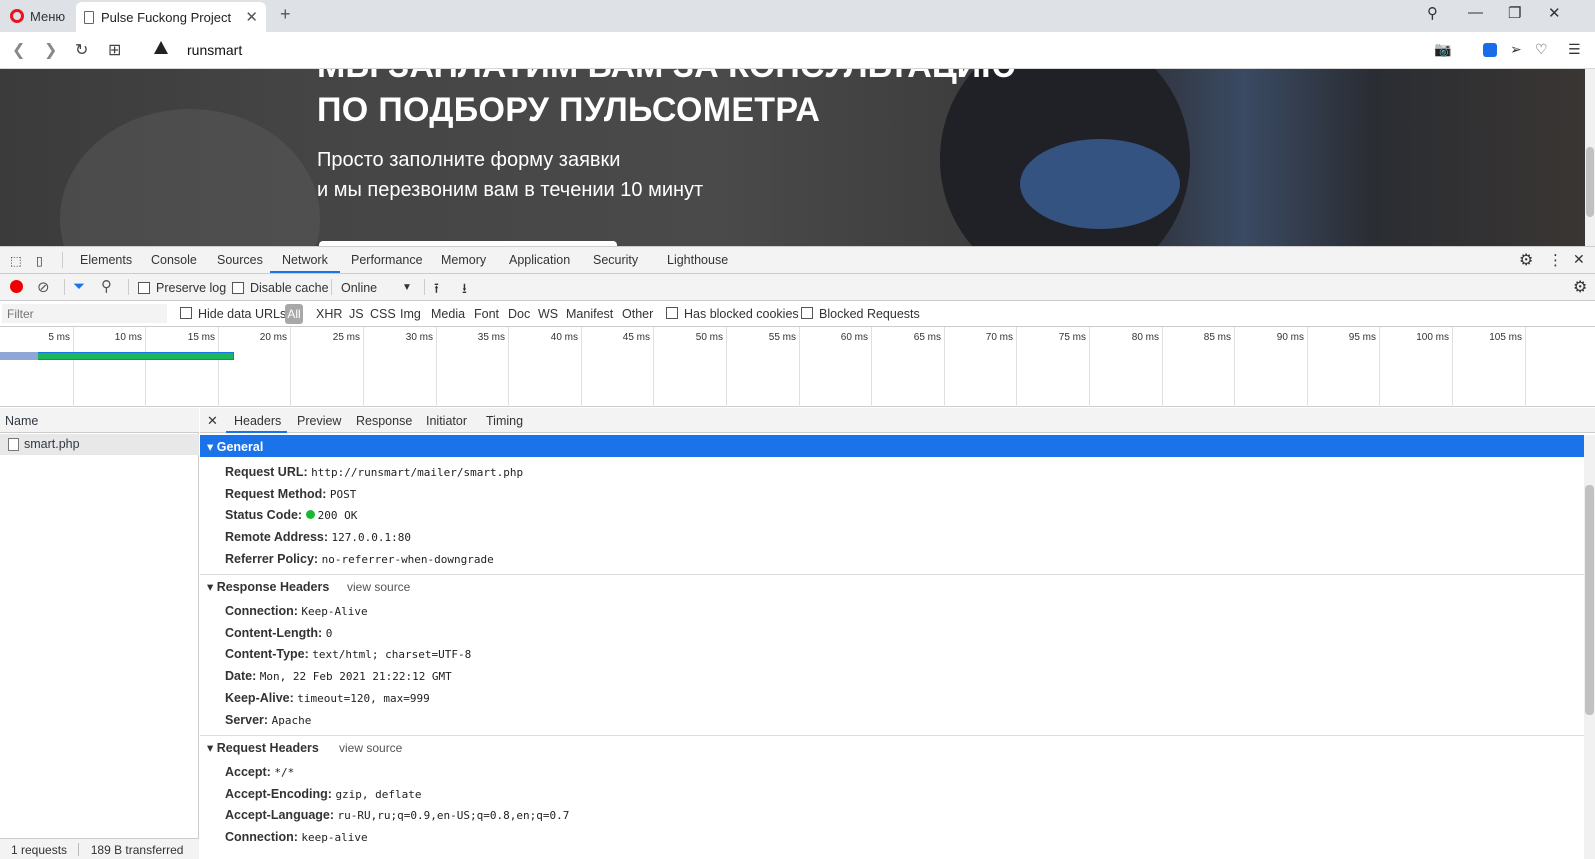 The image size is (1595, 859). I want to click on header-row: Connection: Keep-Alive, so click(296, 611).